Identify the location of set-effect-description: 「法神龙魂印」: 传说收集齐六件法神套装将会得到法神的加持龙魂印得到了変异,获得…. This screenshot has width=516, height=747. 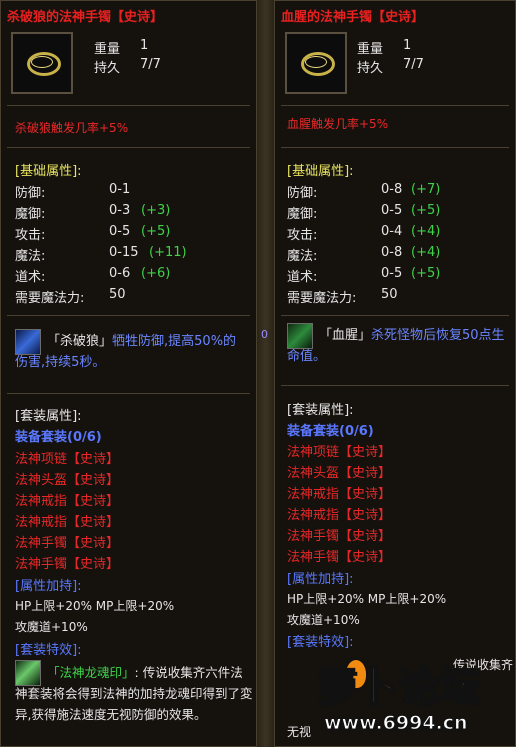
(134, 693).